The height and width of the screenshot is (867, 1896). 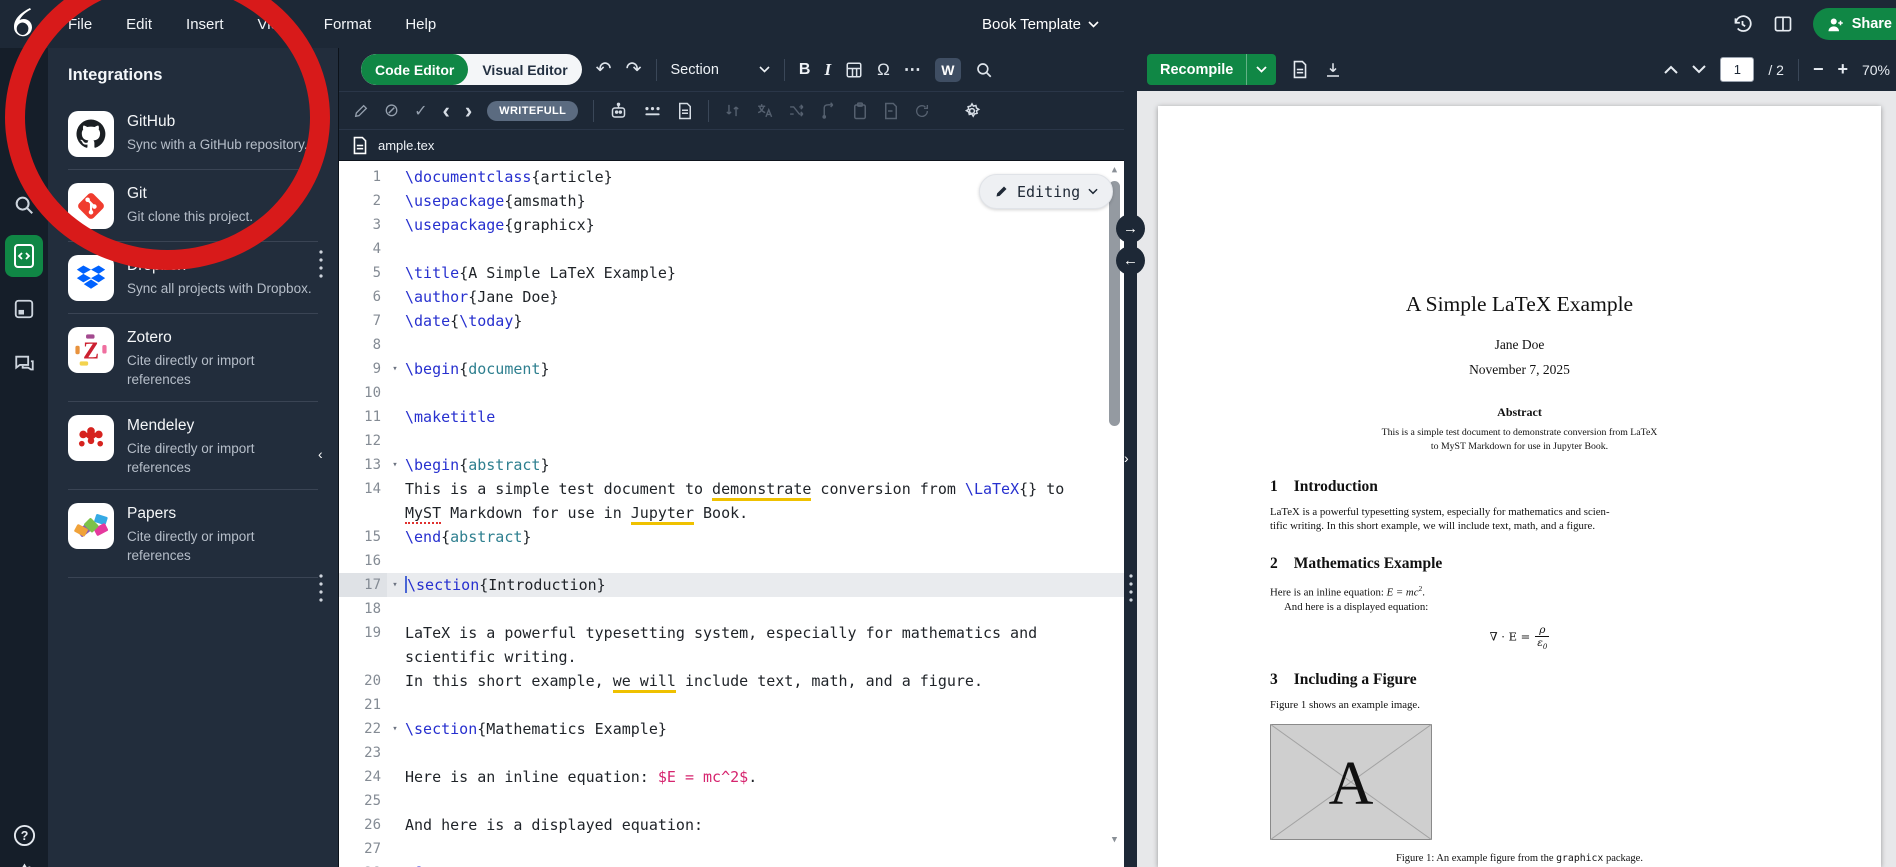 What do you see at coordinates (947, 69) in the screenshot?
I see `writefull-w-icon: W` at bounding box center [947, 69].